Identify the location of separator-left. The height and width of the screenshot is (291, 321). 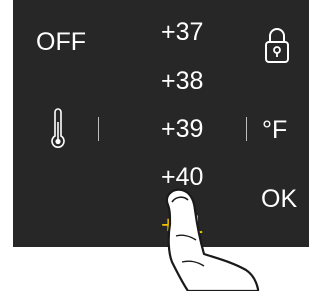
(98, 129).